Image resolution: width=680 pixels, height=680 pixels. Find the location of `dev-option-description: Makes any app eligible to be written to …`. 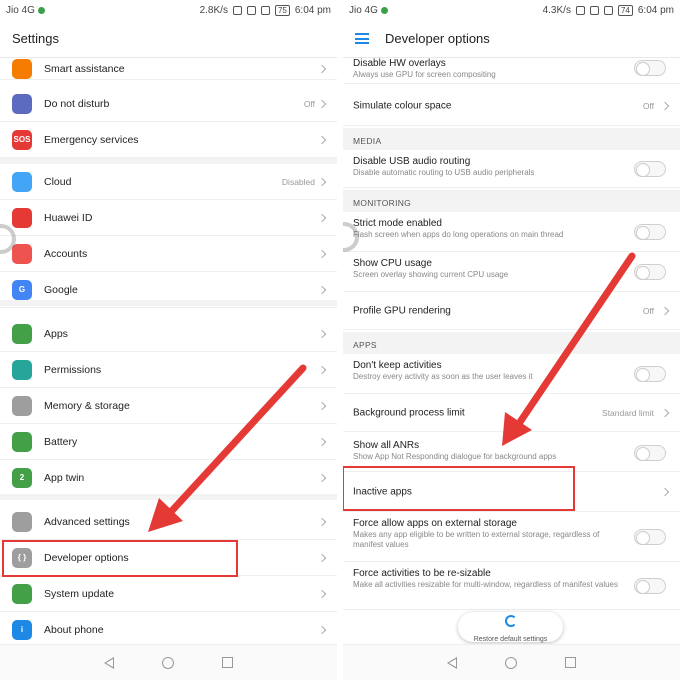

dev-option-description: Makes any app eligible to be written to … is located at coordinates (476, 539).